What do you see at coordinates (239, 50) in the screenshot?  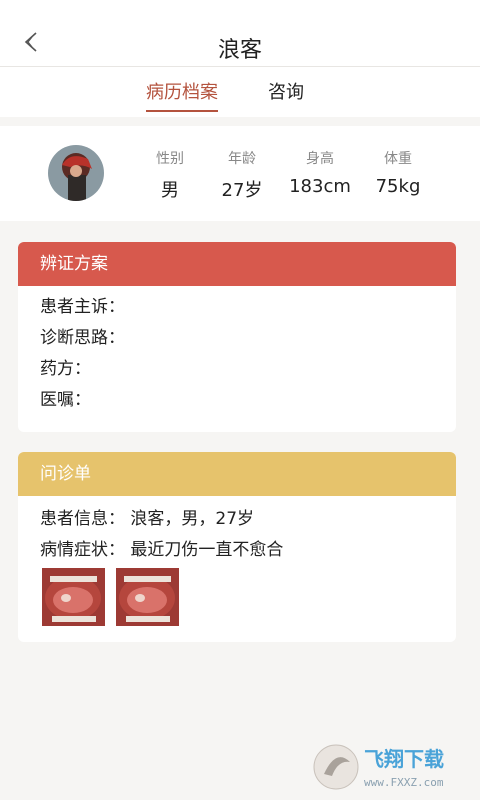 I see `page-title: 浪客` at bounding box center [239, 50].